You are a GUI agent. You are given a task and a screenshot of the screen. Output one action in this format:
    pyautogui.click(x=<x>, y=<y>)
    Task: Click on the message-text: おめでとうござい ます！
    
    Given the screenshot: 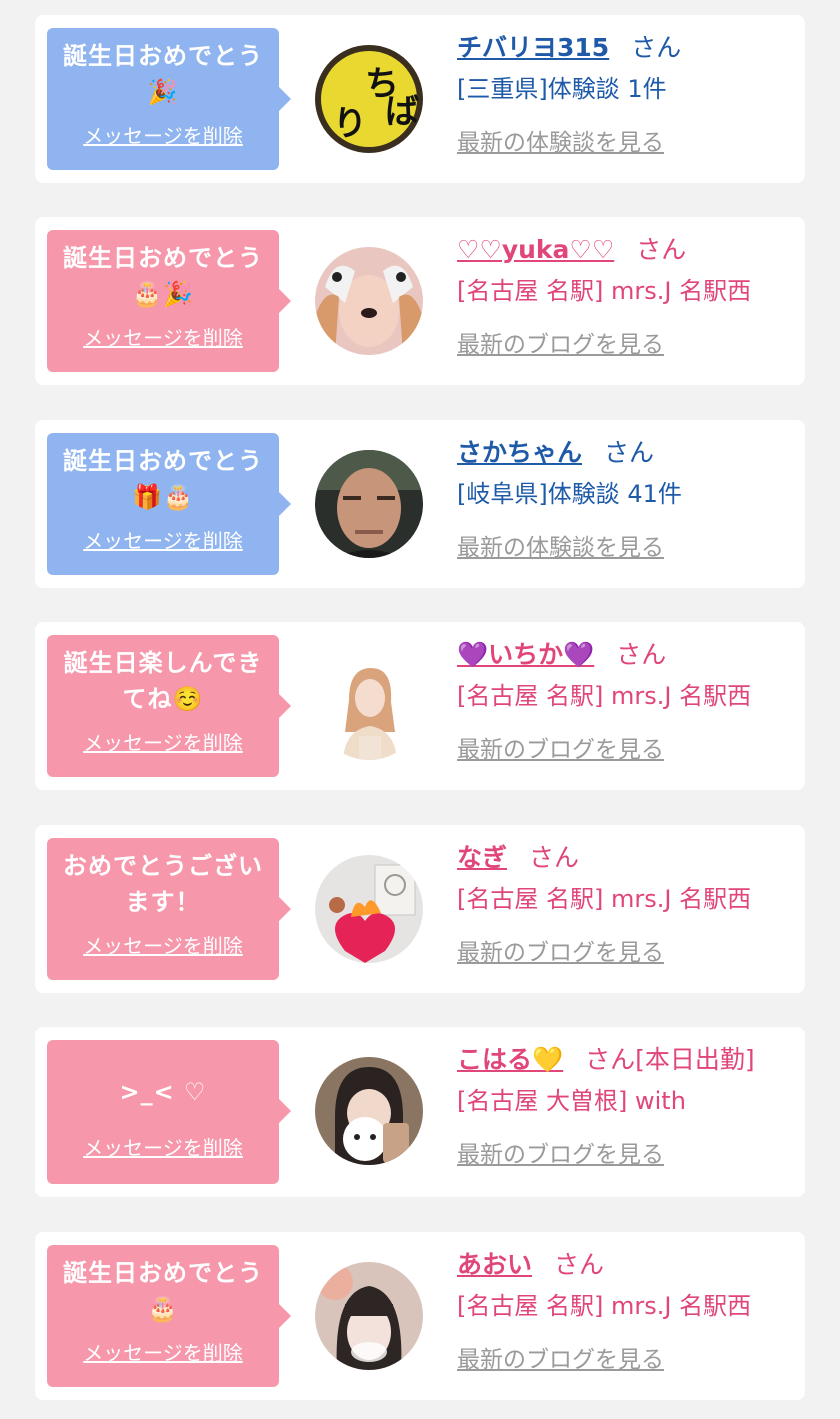 What is the action you would take?
    pyautogui.click(x=163, y=884)
    